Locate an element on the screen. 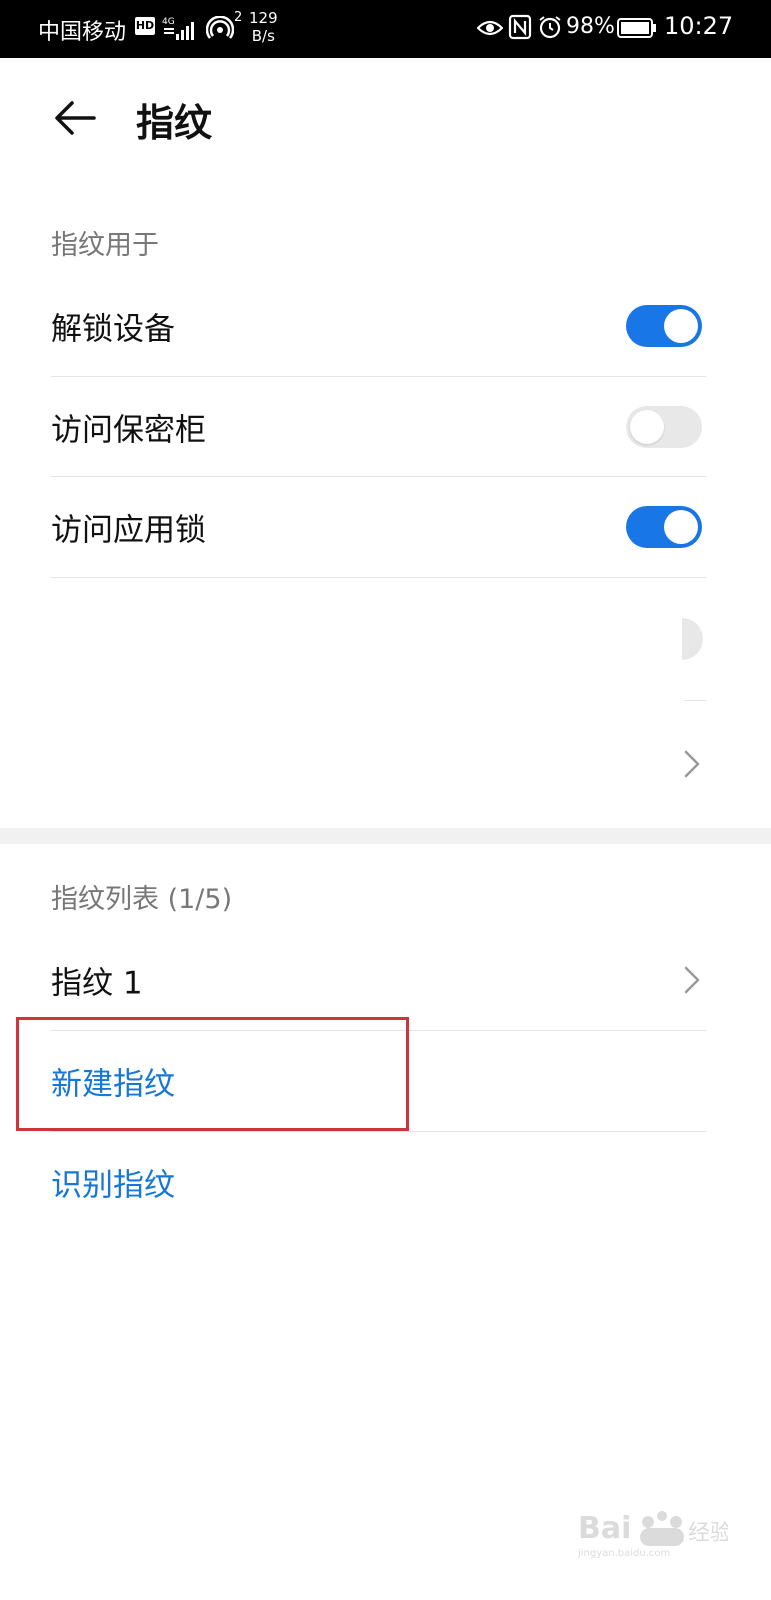  battery-percent: 98% is located at coordinates (590, 26).